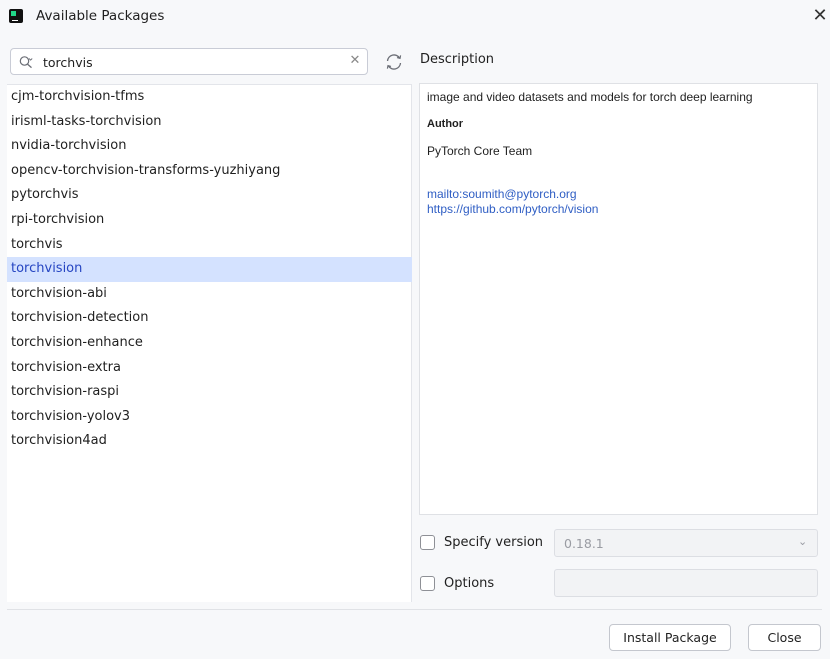  I want to click on package-list-item: torchvision-yolov3, so click(209, 417).